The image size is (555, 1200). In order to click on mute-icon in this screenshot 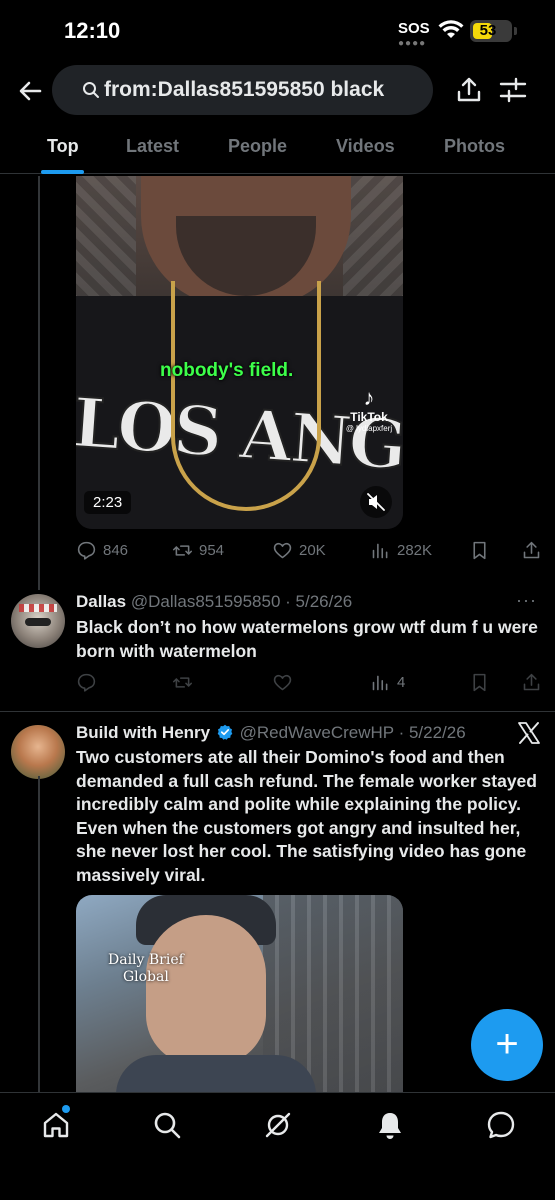, I will do `click(376, 502)`.